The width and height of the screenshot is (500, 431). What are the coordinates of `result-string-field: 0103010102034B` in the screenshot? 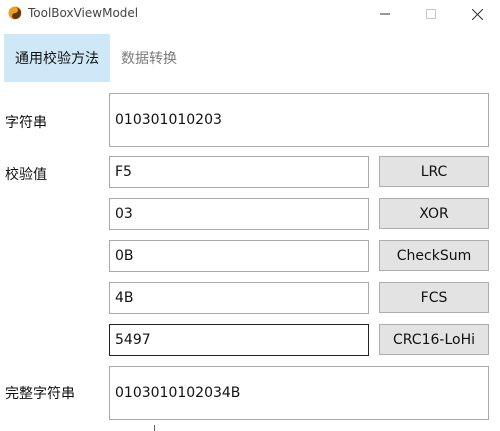 It's located at (299, 393).